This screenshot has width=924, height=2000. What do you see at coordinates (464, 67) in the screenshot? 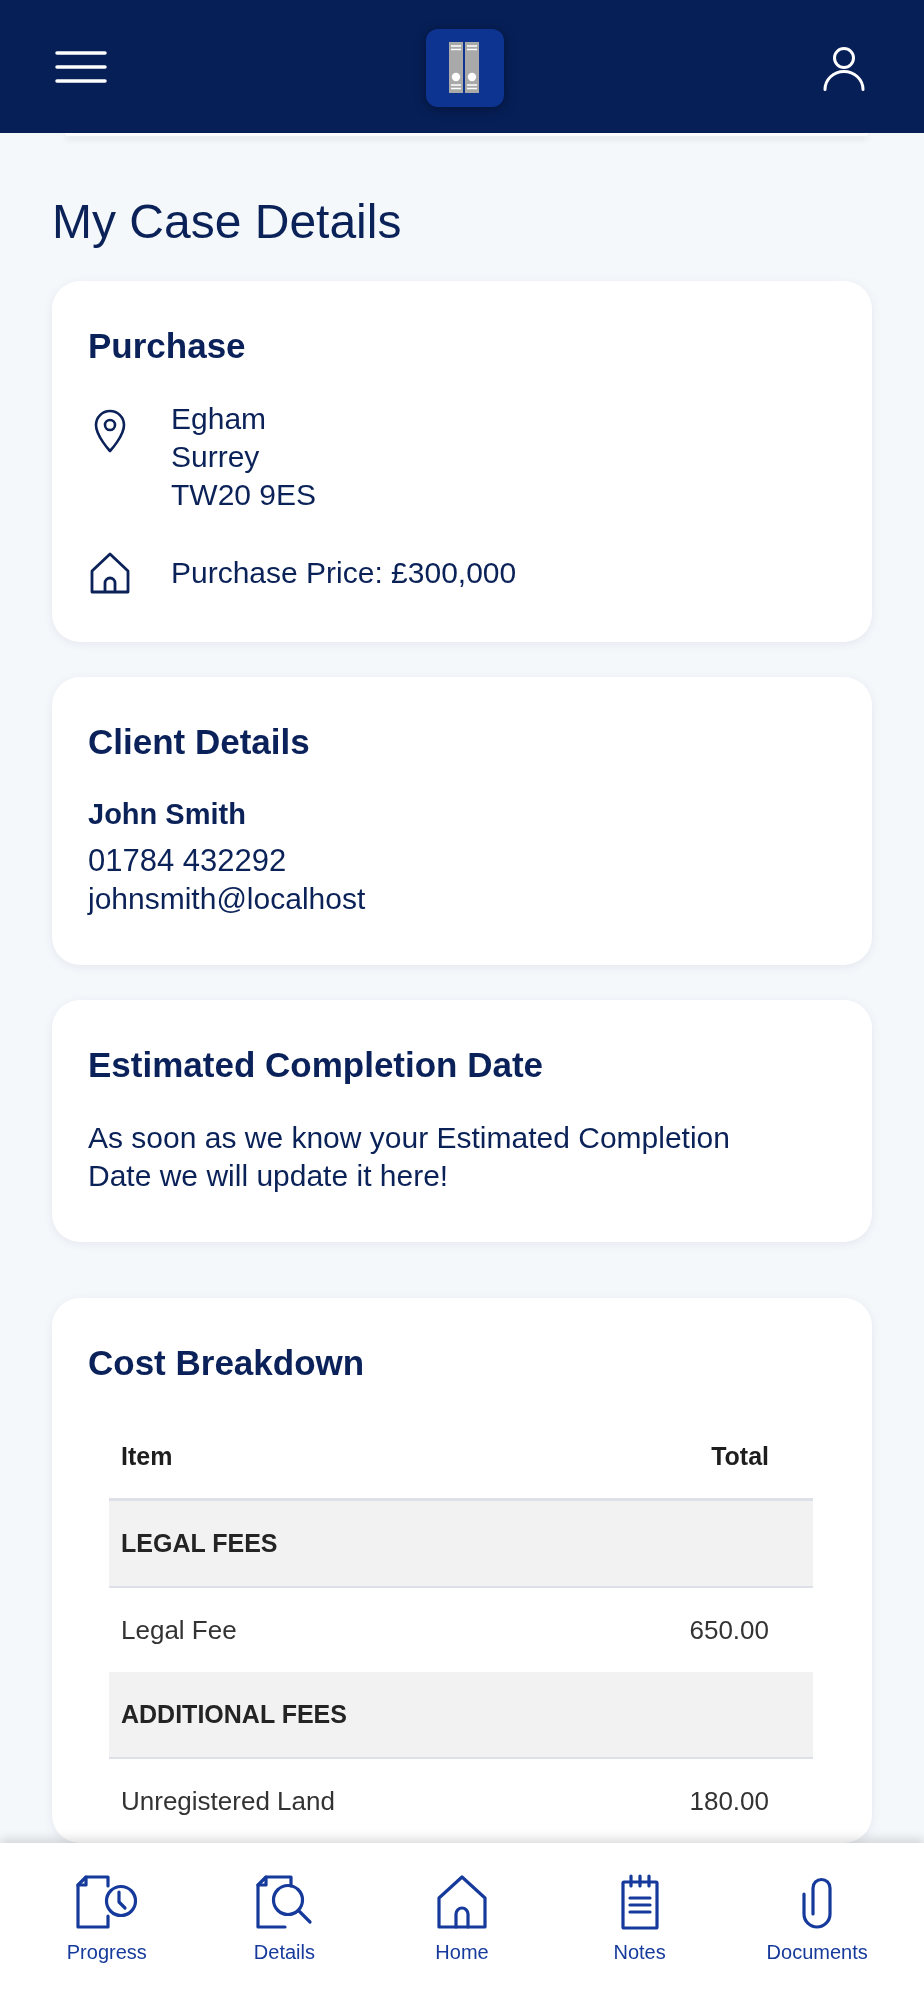
I see `binders-logo-icon` at bounding box center [464, 67].